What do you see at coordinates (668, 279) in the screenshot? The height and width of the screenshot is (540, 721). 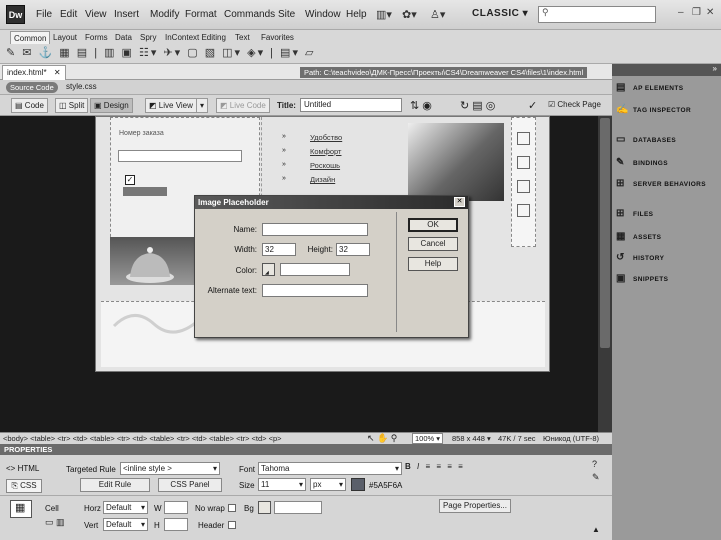 I see `panel-snippets: ▣ SNIPPETS` at bounding box center [668, 279].